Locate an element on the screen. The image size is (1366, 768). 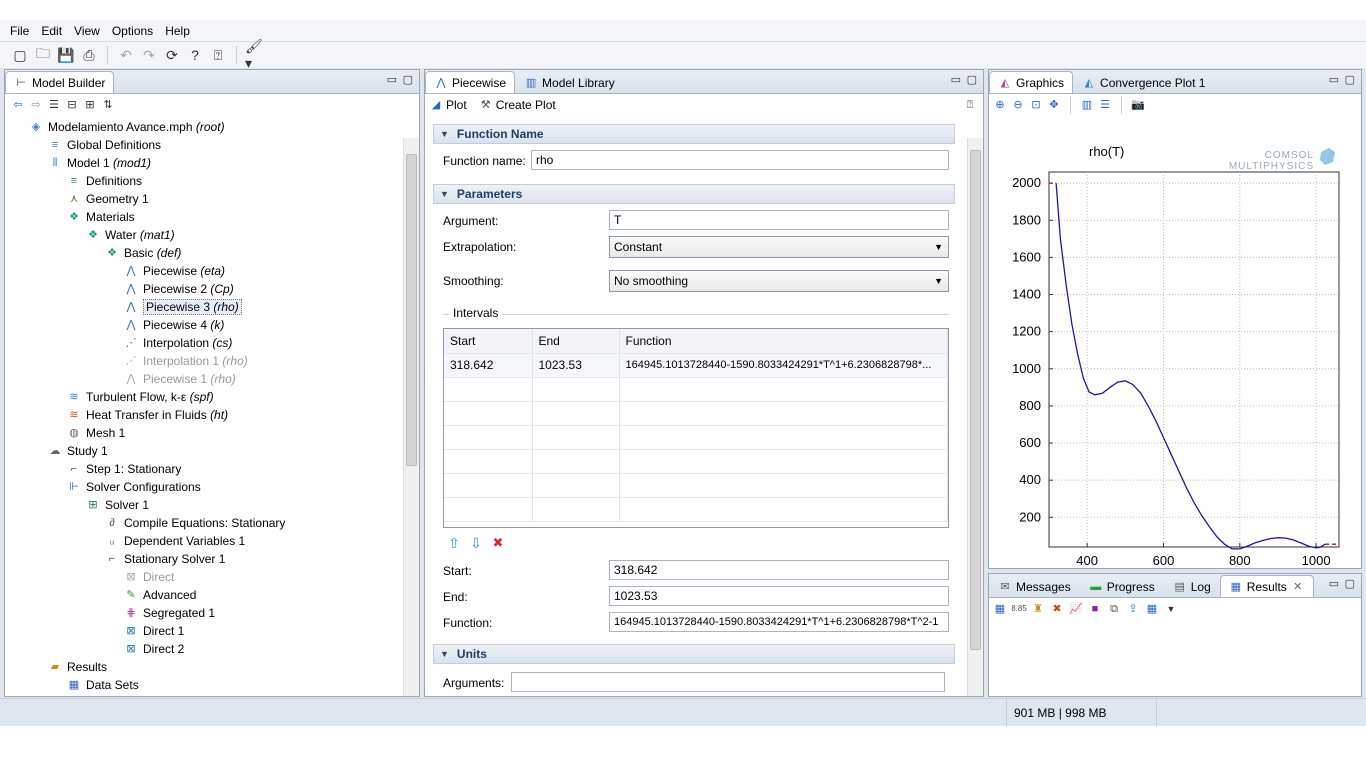
argument-input: T is located at coordinates (779, 220).